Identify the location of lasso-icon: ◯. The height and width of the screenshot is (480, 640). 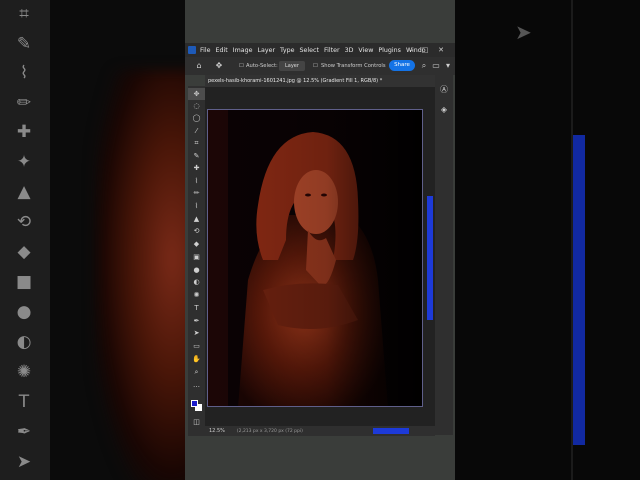
(196, 118).